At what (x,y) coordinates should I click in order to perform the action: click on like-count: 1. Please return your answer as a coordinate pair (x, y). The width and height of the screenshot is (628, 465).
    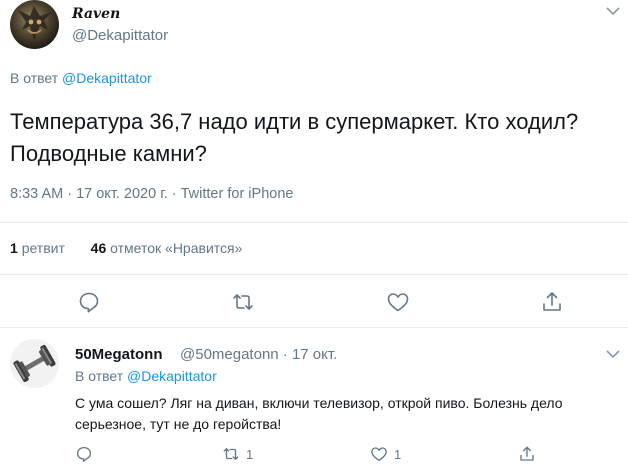
    Looking at the image, I should click on (398, 454).